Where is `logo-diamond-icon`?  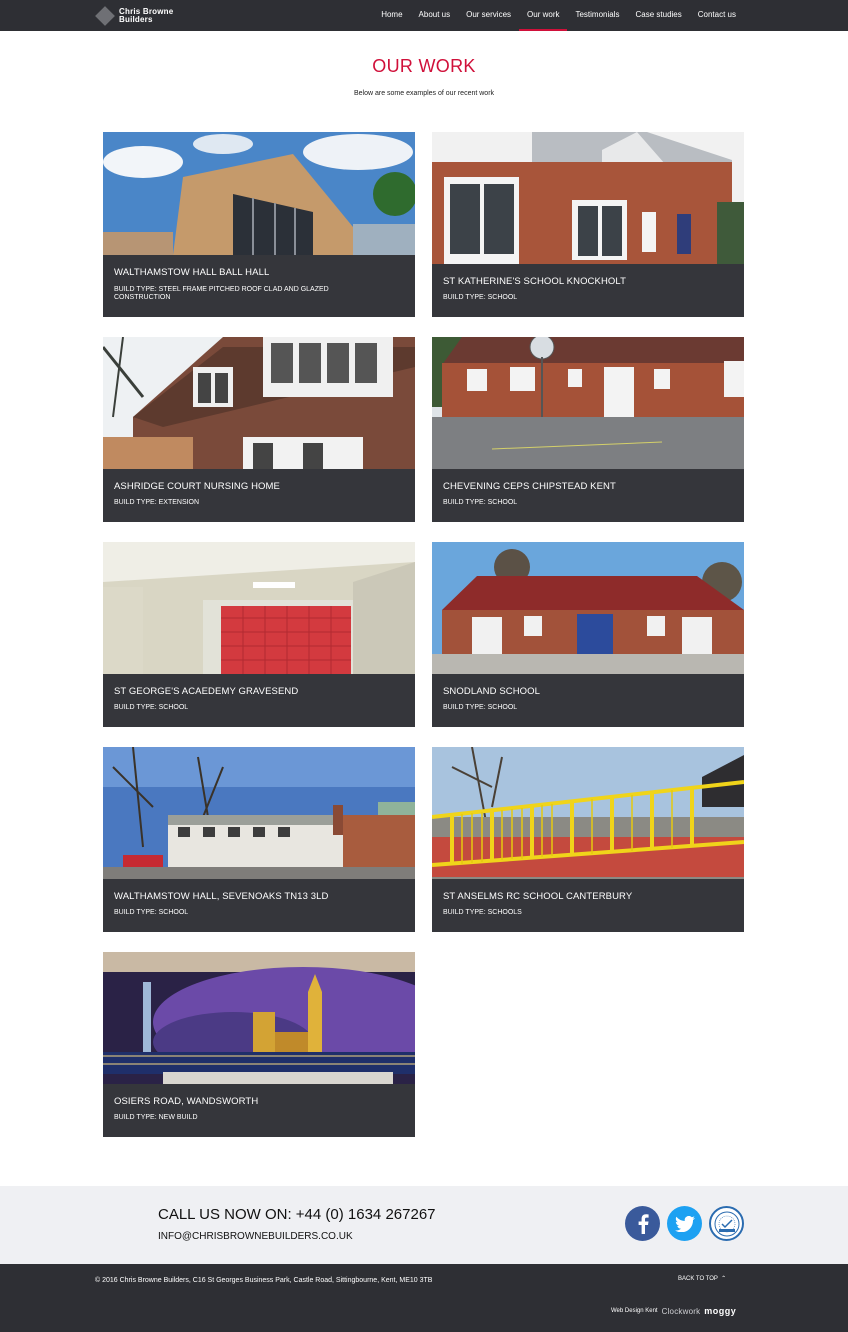
logo-diamond-icon is located at coordinates (105, 16).